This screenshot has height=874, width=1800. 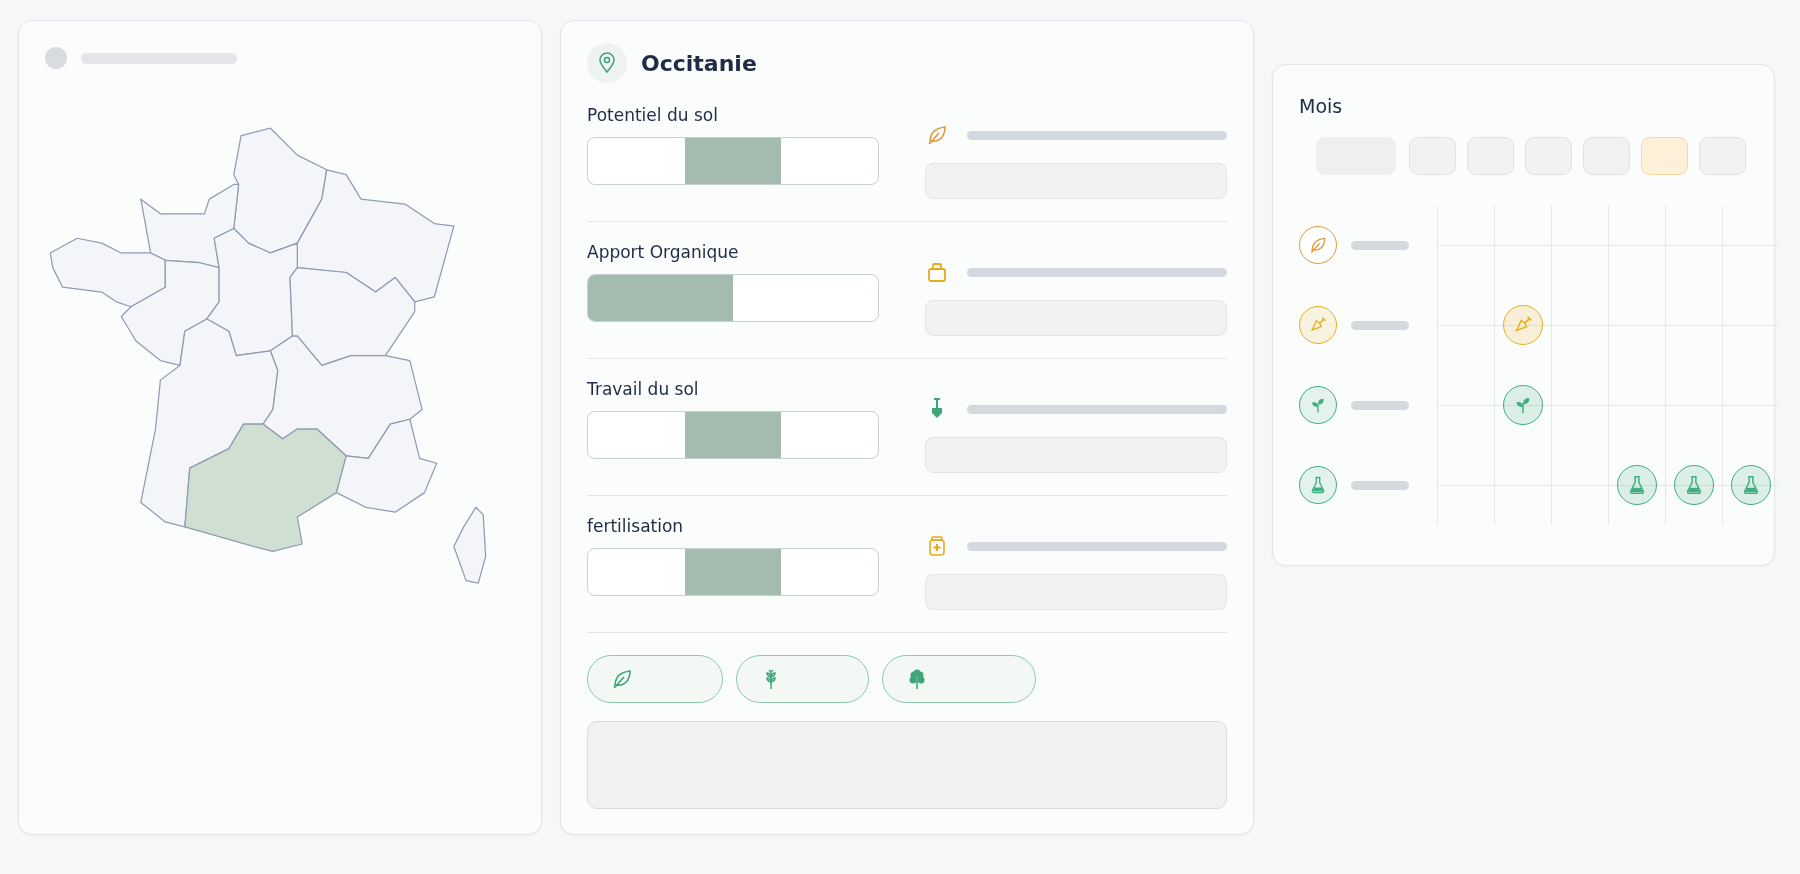 I want to click on level-slider, so click(x=733, y=298).